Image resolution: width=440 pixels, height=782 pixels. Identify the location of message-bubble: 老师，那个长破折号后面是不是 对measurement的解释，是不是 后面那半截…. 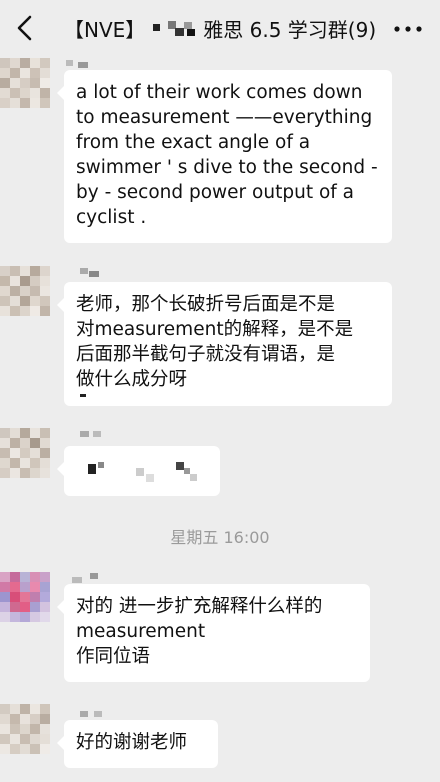
(224, 344).